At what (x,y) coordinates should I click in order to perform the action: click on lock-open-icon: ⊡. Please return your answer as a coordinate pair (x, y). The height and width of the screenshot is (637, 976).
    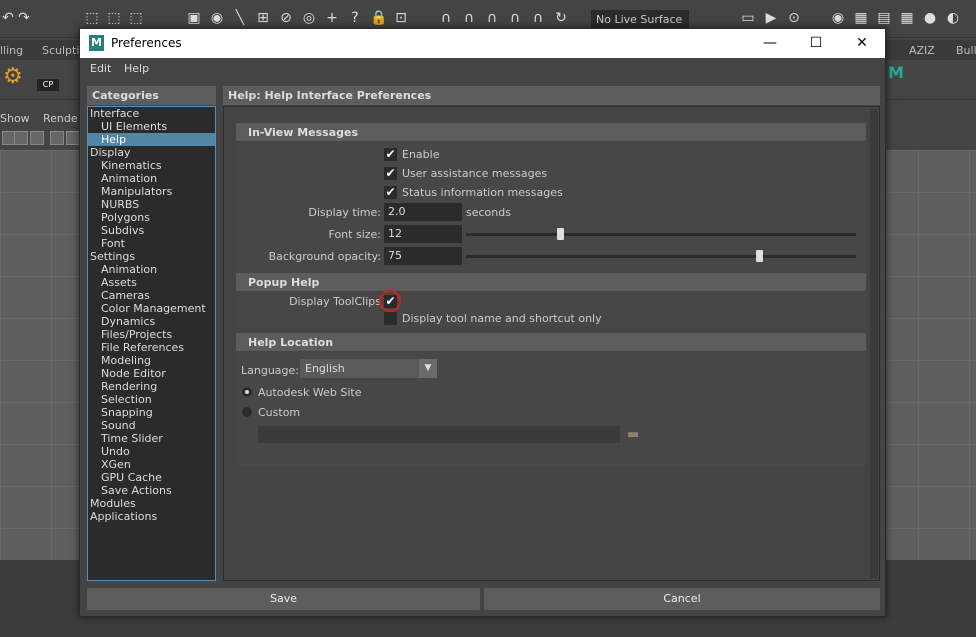
    Looking at the image, I should click on (401, 18).